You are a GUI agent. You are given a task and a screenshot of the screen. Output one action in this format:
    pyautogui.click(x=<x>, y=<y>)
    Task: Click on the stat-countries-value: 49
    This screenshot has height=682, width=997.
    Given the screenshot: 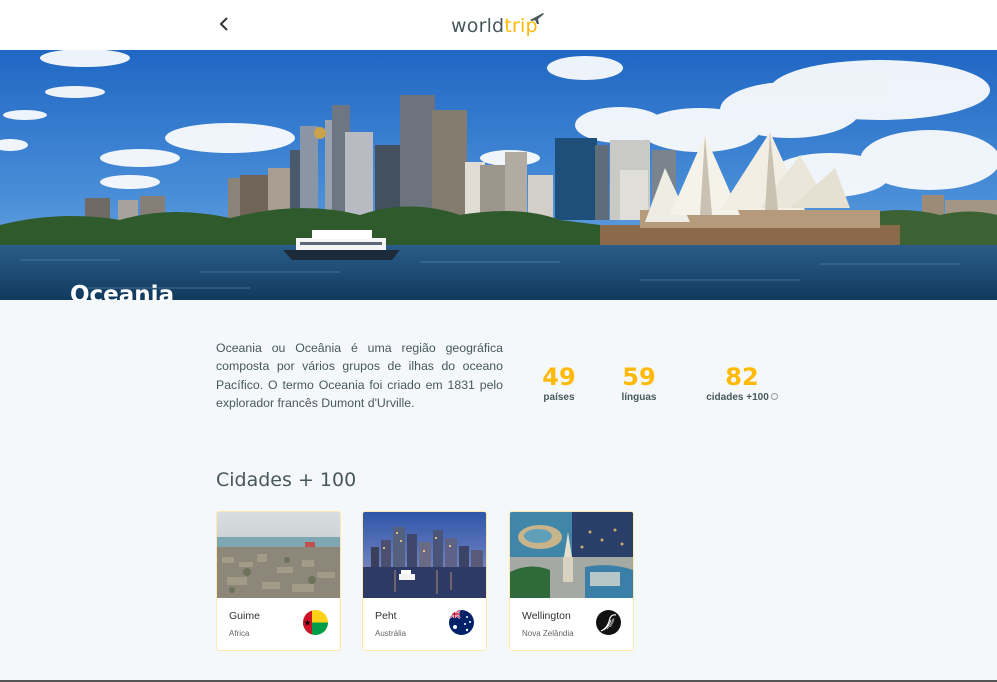 What is the action you would take?
    pyautogui.click(x=559, y=377)
    